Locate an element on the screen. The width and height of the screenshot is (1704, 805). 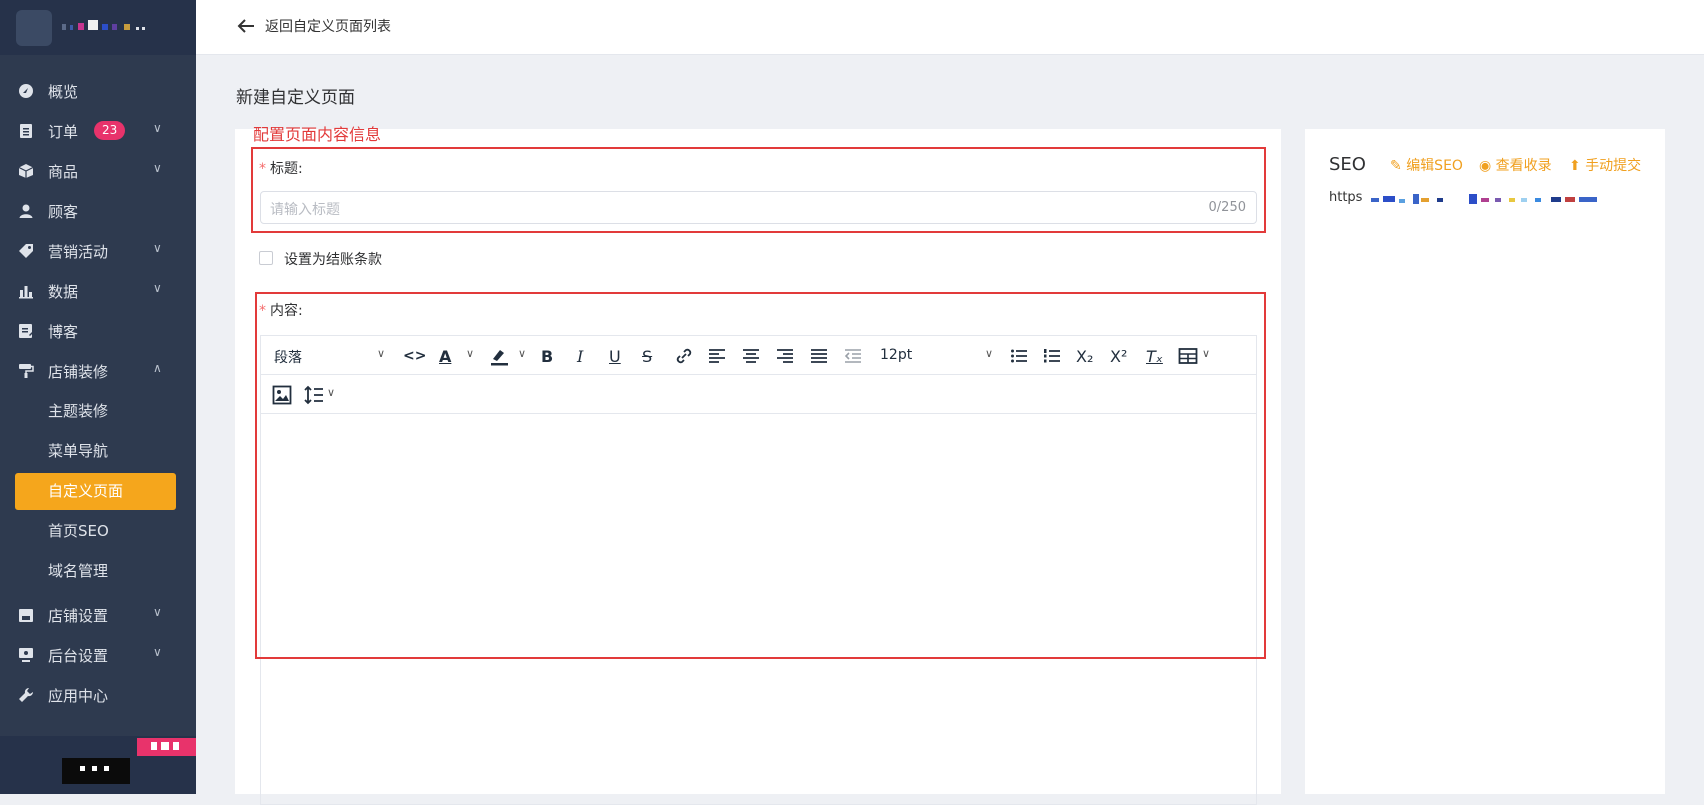
seo-title: SEO is located at coordinates (1347, 164).